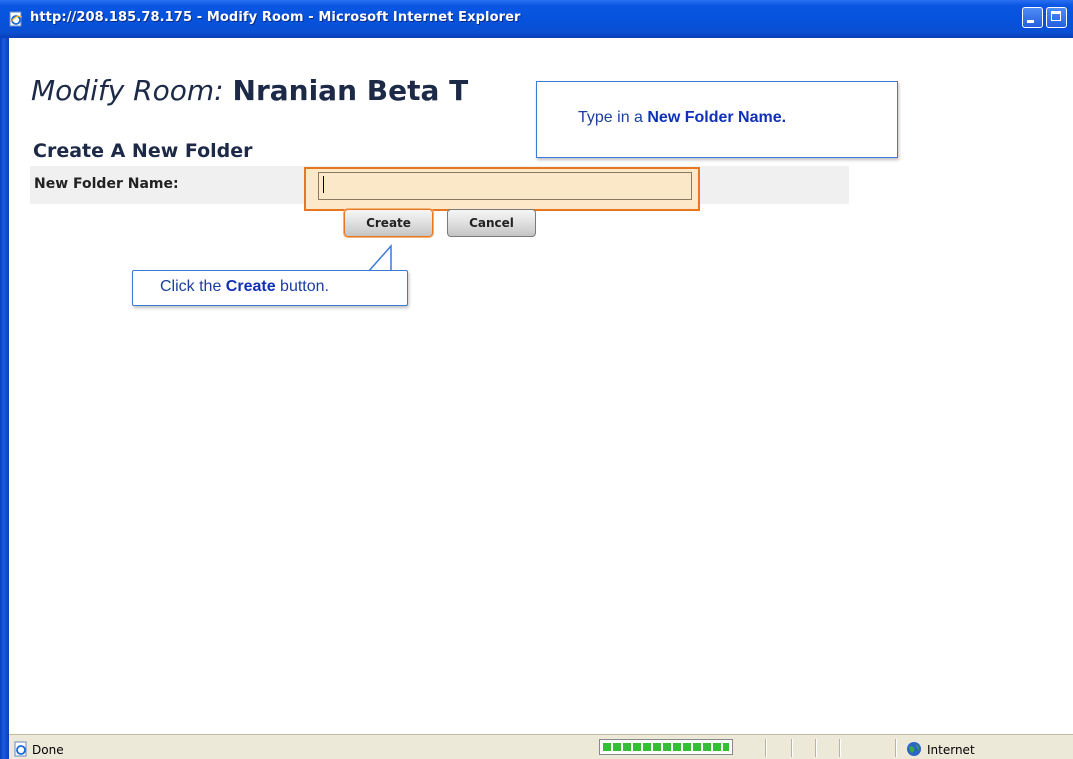  I want to click on callout-click-text: Click the, so click(193, 286).